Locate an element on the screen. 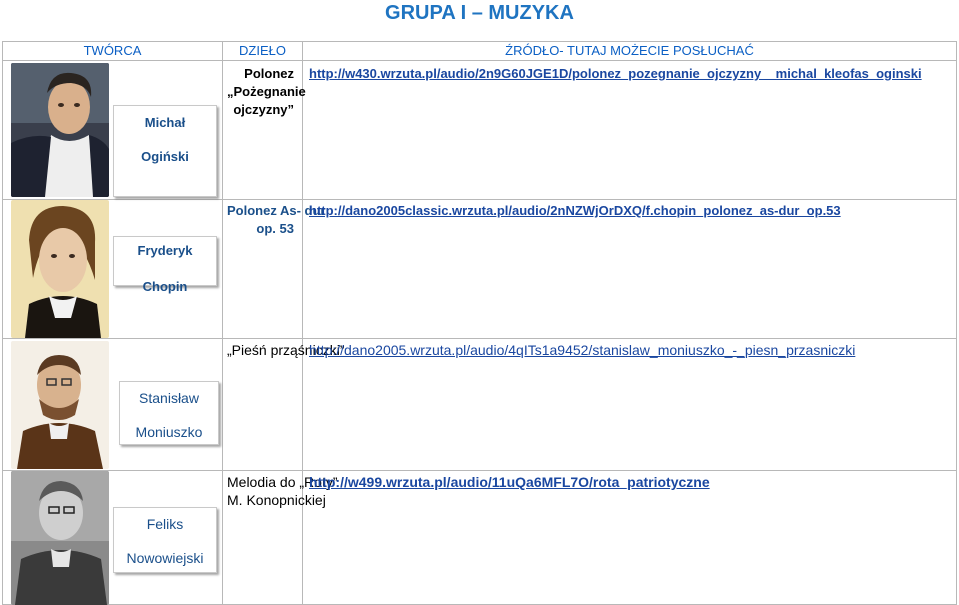  creator-cell: Stanisław Moniuszko is located at coordinates (112, 404).